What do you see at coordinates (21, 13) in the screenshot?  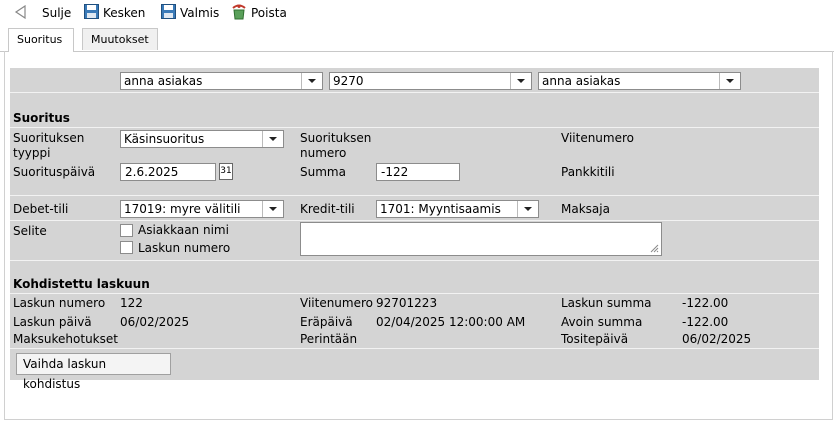 I see `back-arrow-icon` at bounding box center [21, 13].